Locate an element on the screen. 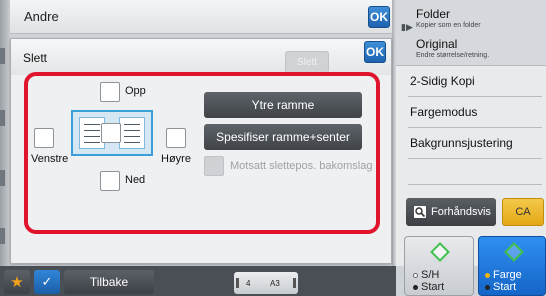  preview-label: Forhåndsvis is located at coordinates (461, 212).